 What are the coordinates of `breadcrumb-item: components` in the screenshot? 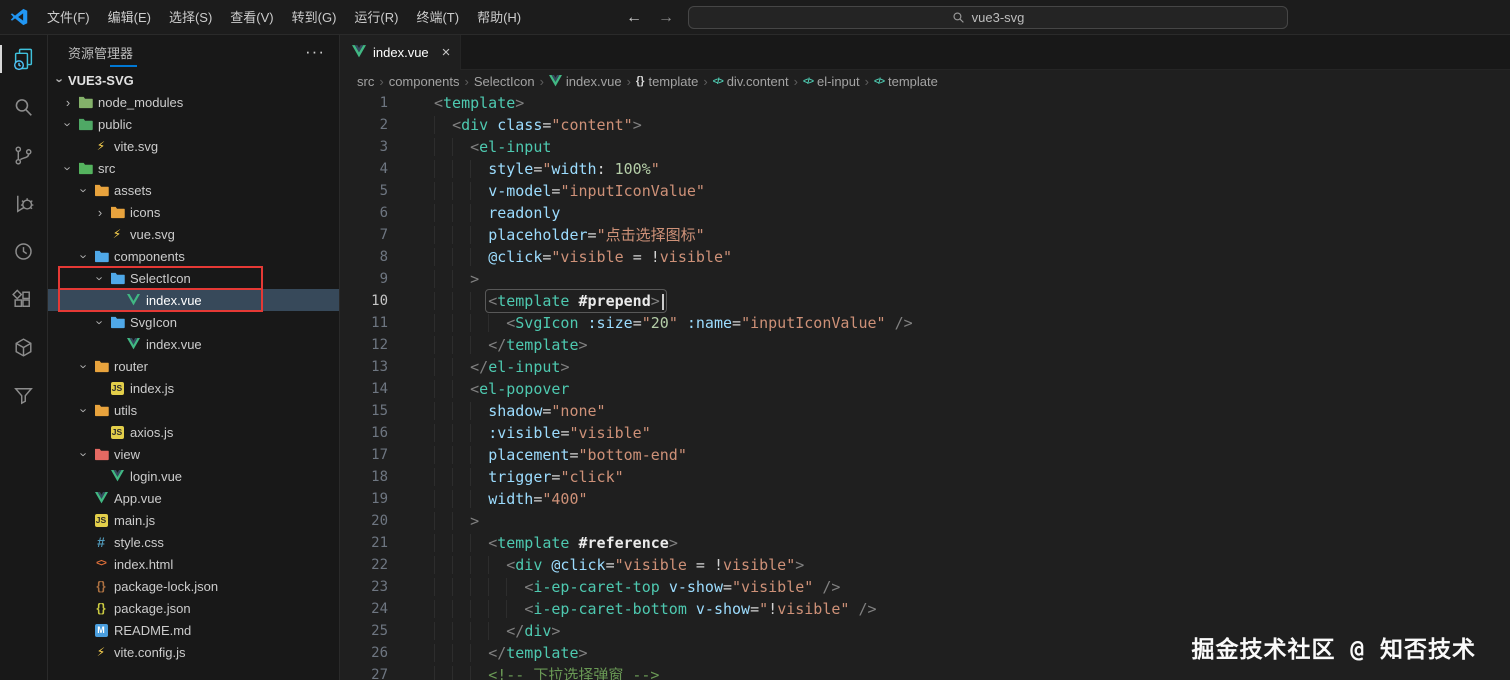 It's located at (424, 81).